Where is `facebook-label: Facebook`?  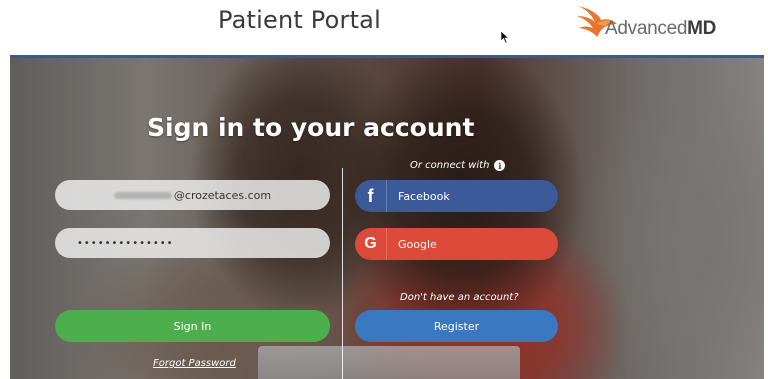 facebook-label: Facebook is located at coordinates (424, 196).